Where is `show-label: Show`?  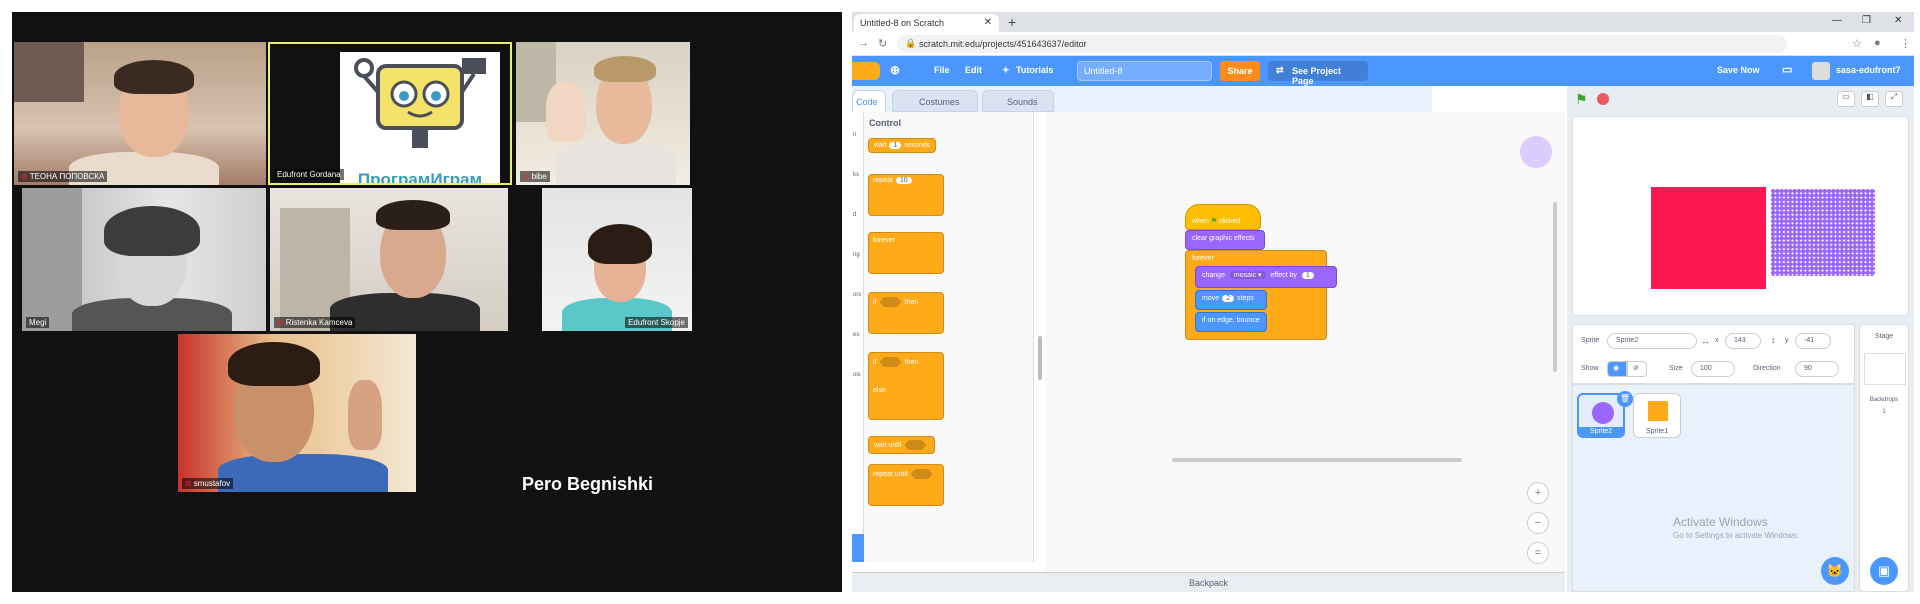 show-label: Show is located at coordinates (1590, 368).